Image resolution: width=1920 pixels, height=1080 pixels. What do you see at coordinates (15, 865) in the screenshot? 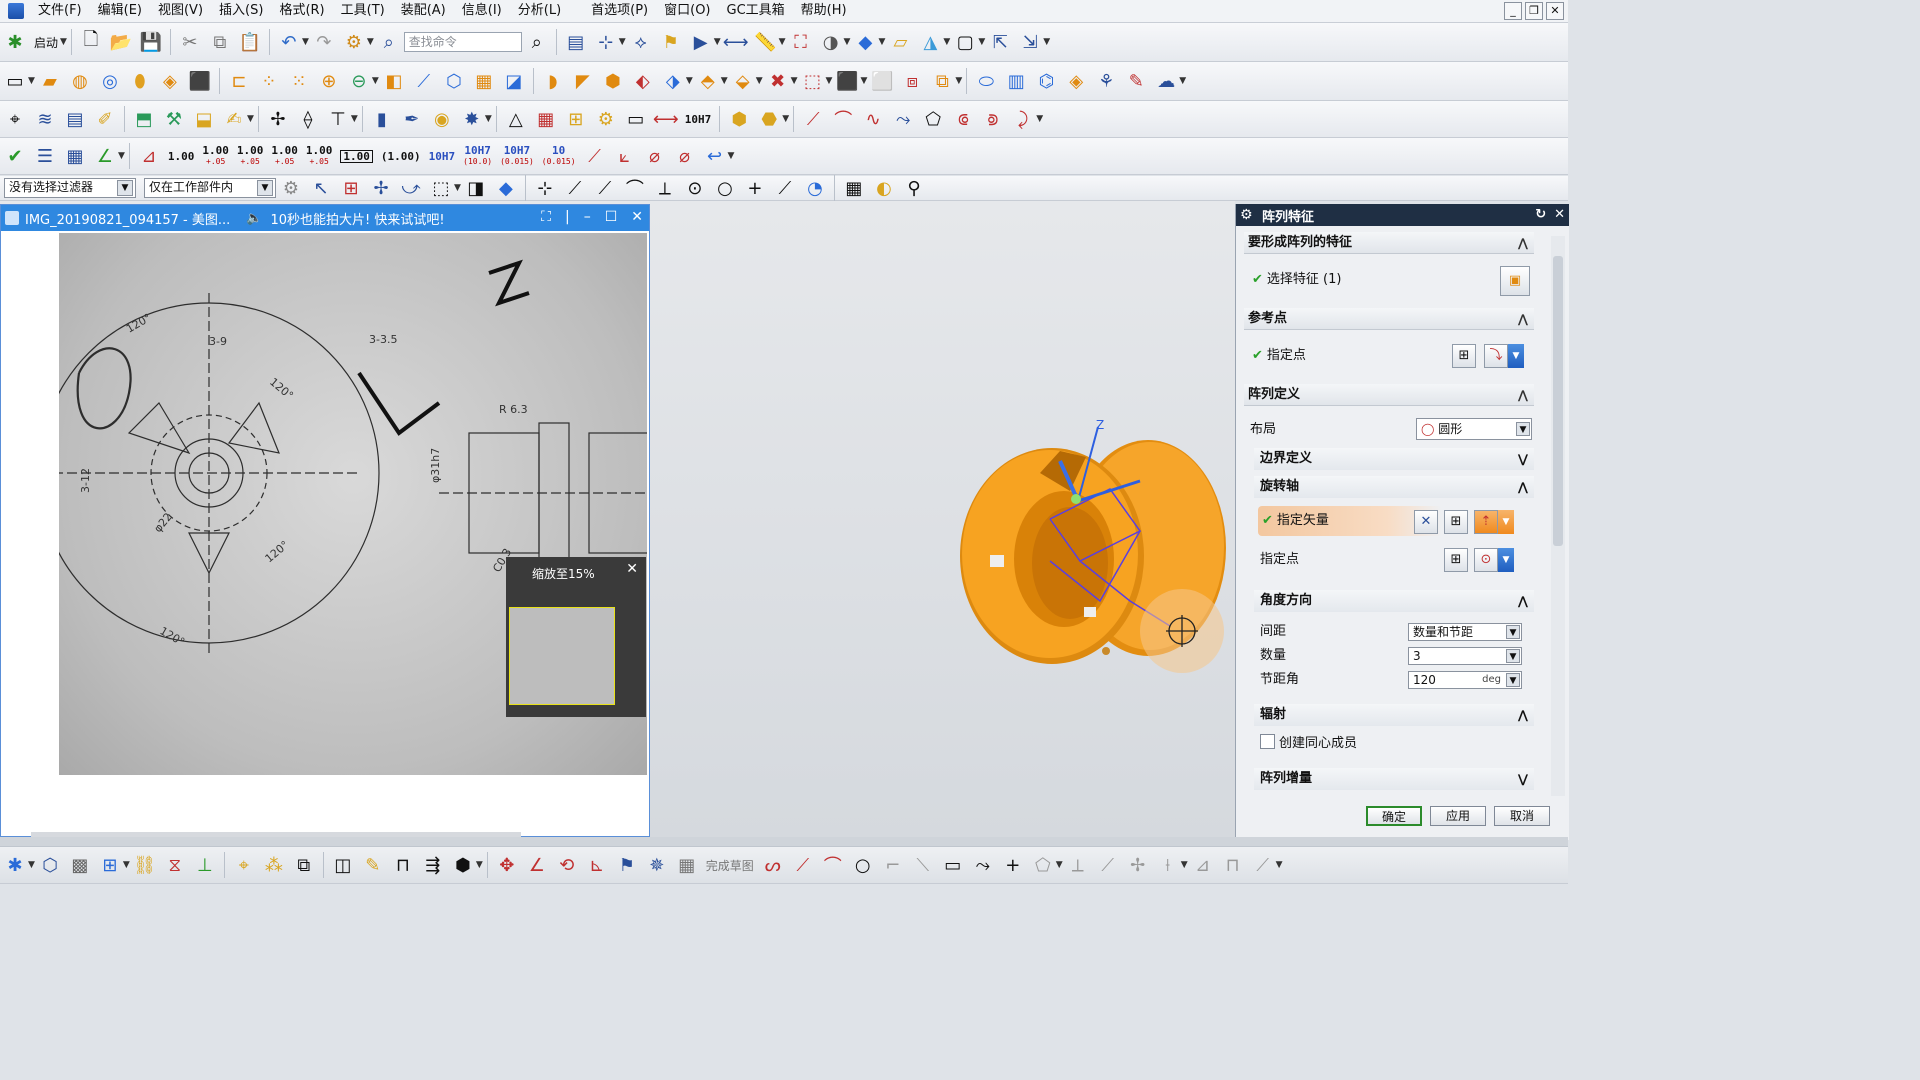
I see `sketch-start-icon: ✱` at bounding box center [15, 865].